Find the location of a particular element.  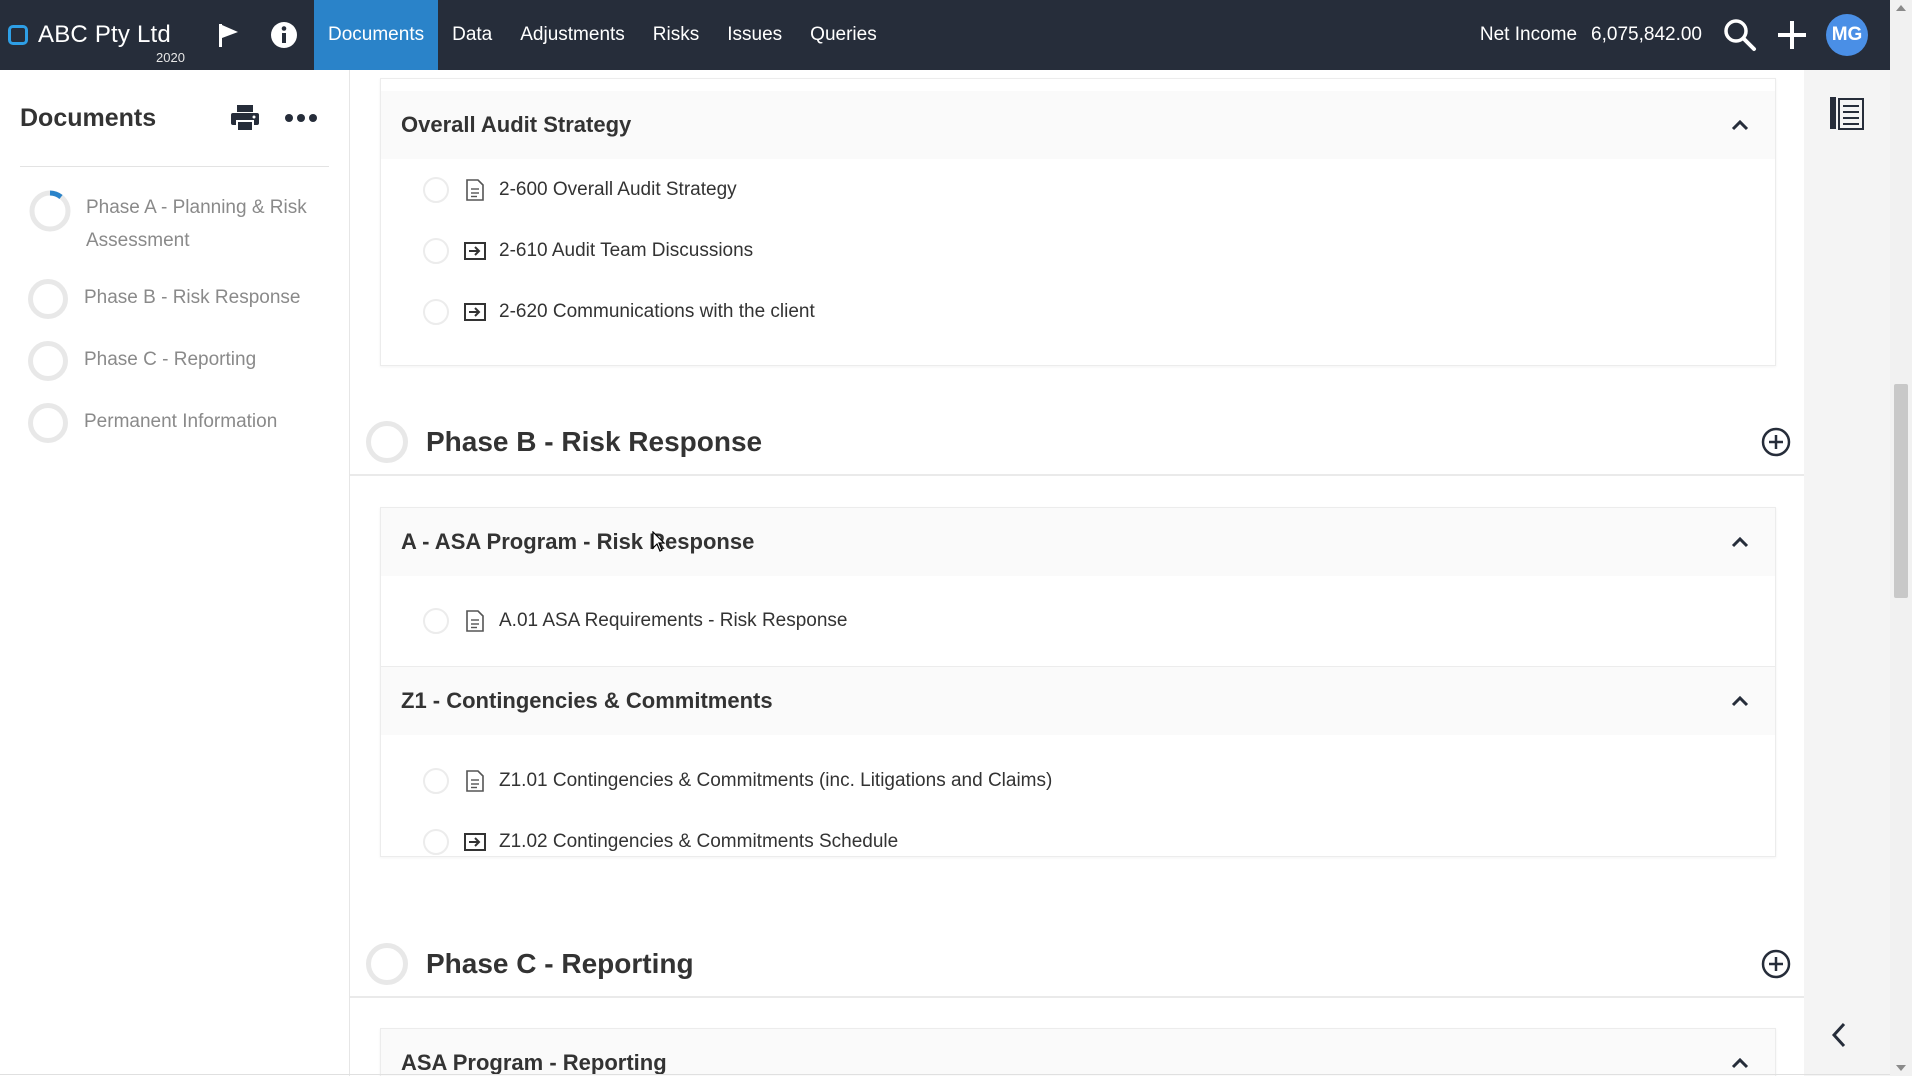

company-switcher: ABC Pty Ltd 2020 is located at coordinates (100, 35).